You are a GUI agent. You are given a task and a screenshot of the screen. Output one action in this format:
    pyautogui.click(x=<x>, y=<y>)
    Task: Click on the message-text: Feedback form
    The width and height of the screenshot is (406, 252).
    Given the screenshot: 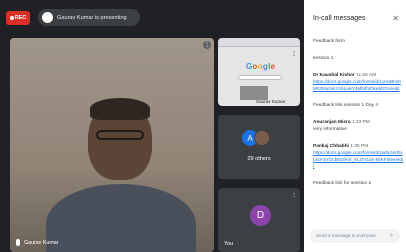 What is the action you would take?
    pyautogui.click(x=329, y=41)
    